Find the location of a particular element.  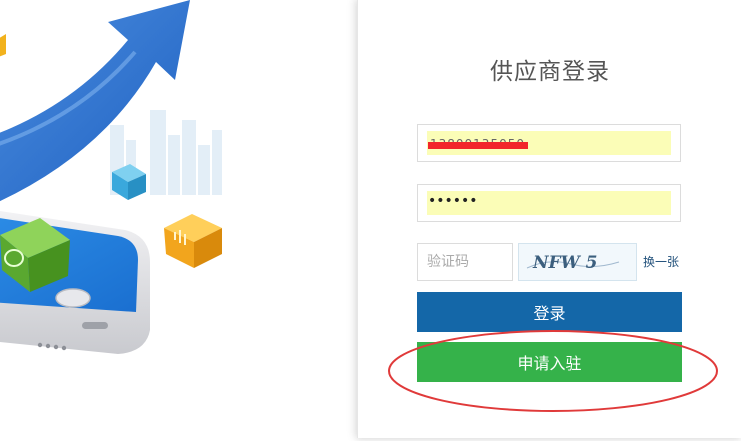

bar-chart-cube-icon is located at coordinates (193, 241).